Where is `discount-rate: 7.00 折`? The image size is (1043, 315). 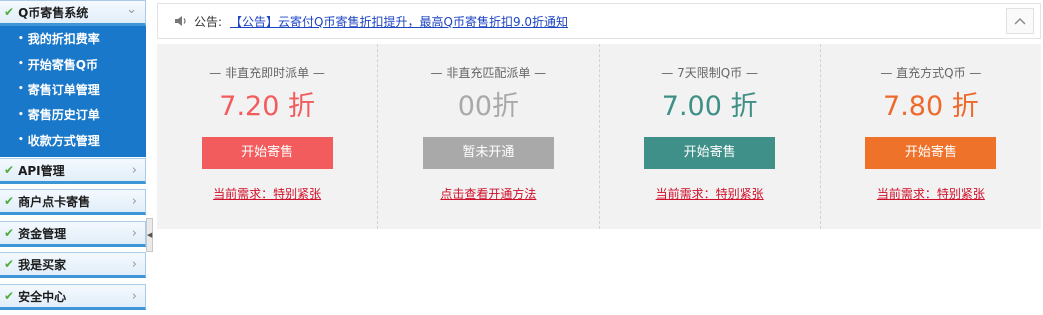 discount-rate: 7.00 折 is located at coordinates (709, 106).